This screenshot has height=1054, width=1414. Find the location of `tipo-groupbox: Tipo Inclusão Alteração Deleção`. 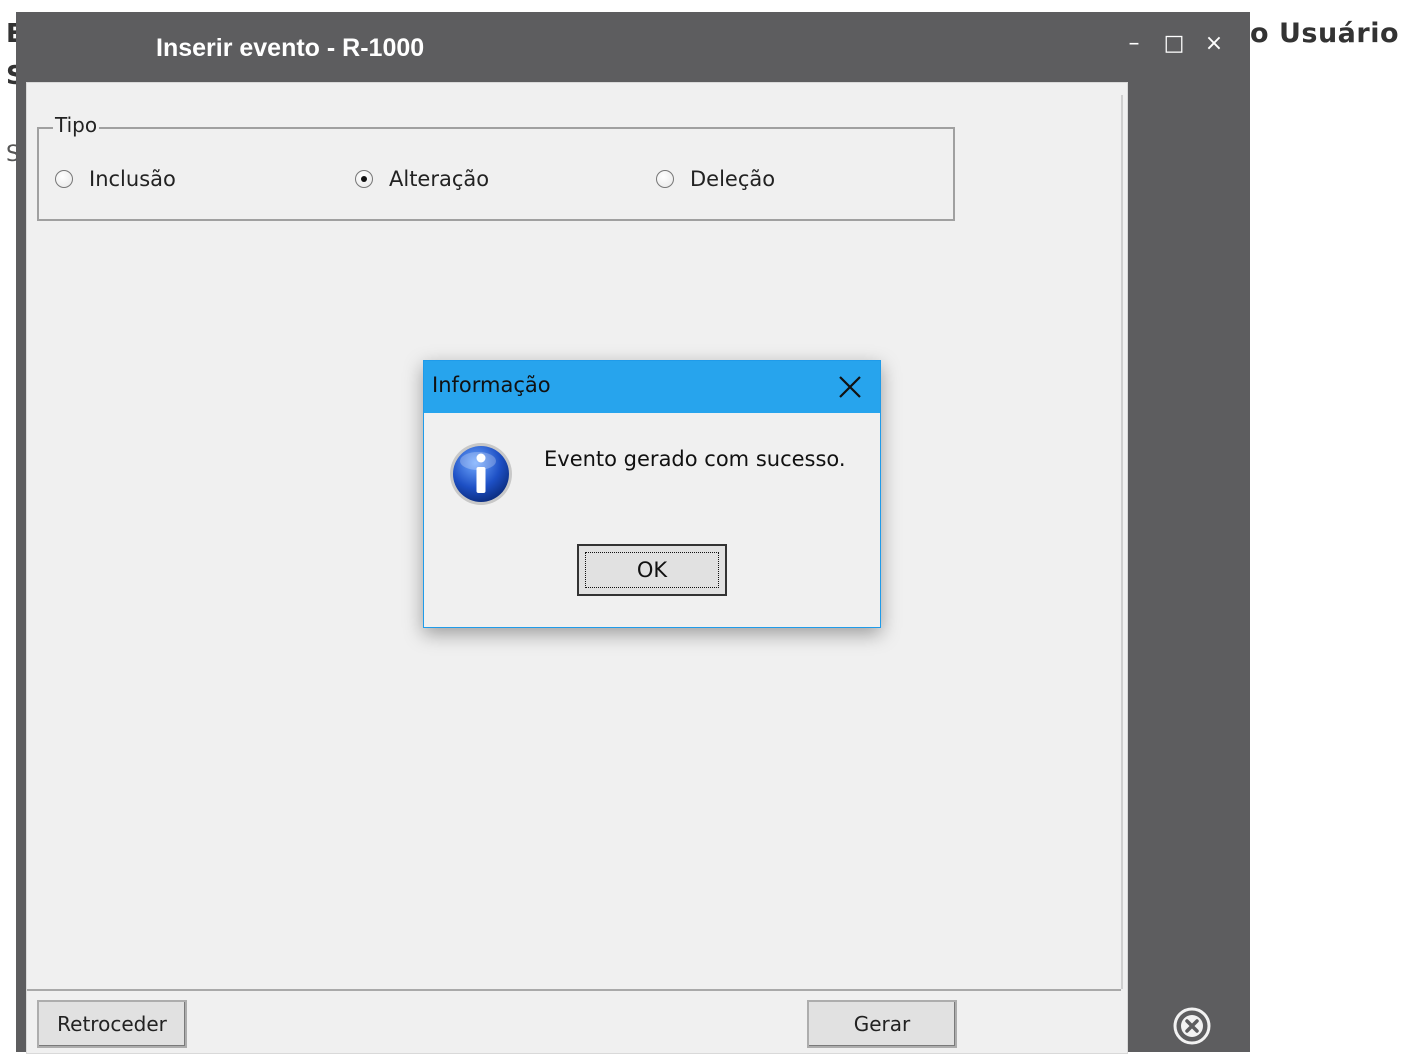

tipo-groupbox: Tipo Inclusão Alteração Deleção is located at coordinates (496, 167).